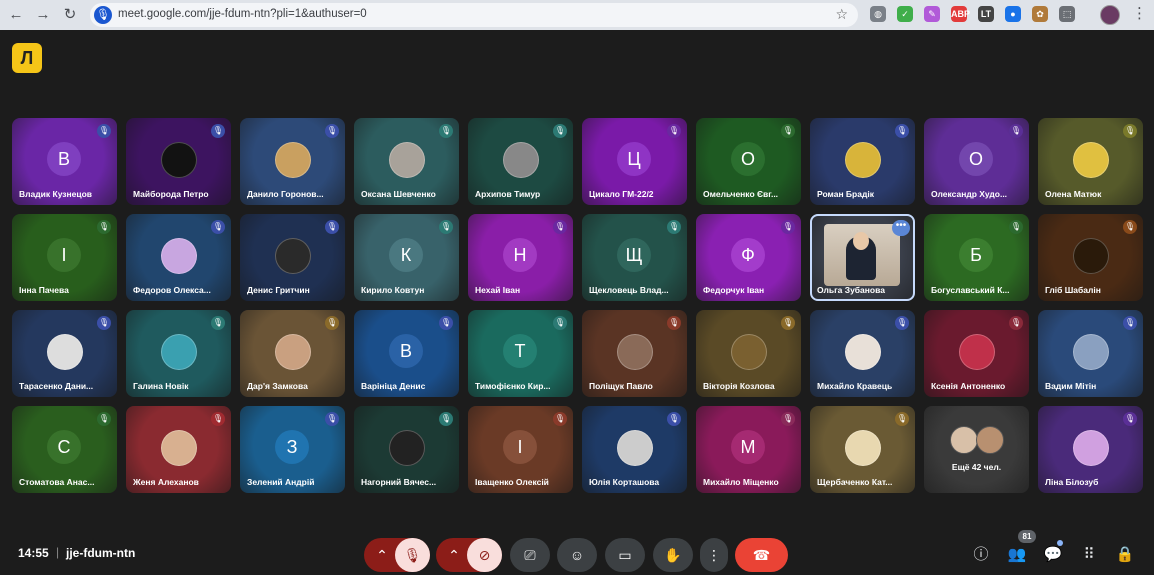 The width and height of the screenshot is (1154, 575). I want to click on present-screen-button: ⎚, so click(530, 555).